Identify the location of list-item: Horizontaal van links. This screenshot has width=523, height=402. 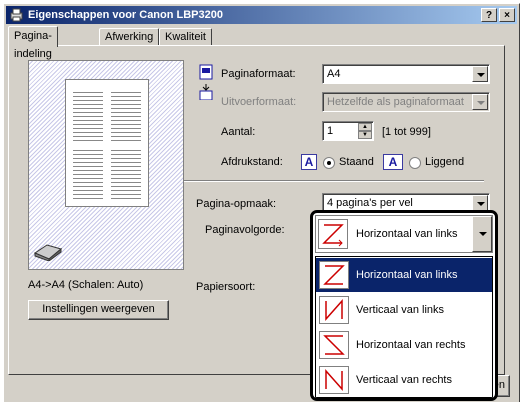
(404, 275).